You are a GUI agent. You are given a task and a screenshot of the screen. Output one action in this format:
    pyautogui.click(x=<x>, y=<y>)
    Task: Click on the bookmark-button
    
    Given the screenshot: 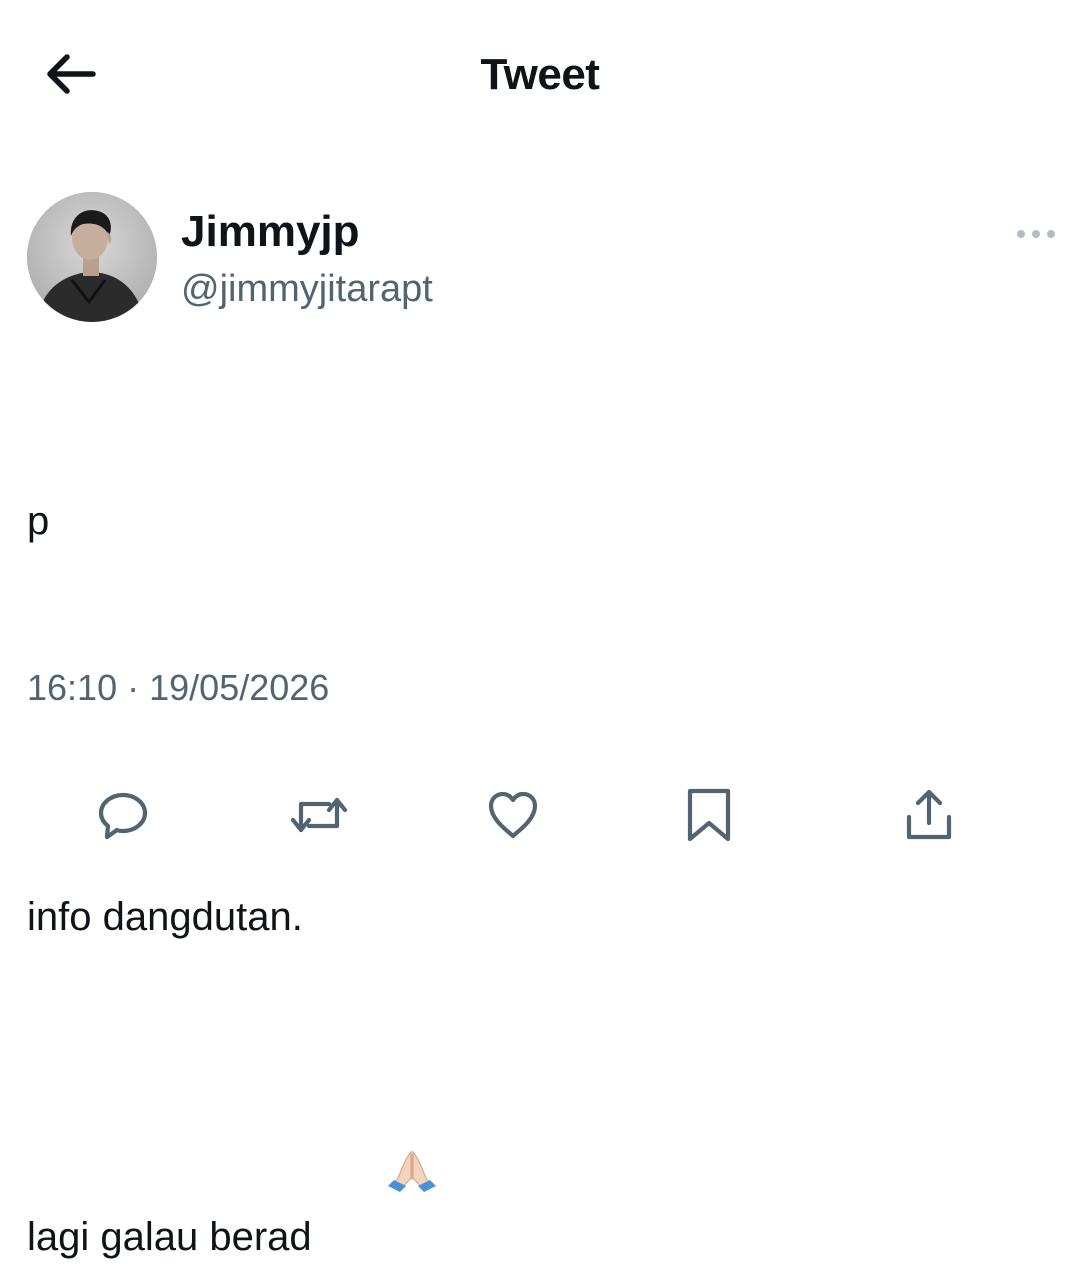 What is the action you would take?
    pyautogui.click(x=709, y=815)
    